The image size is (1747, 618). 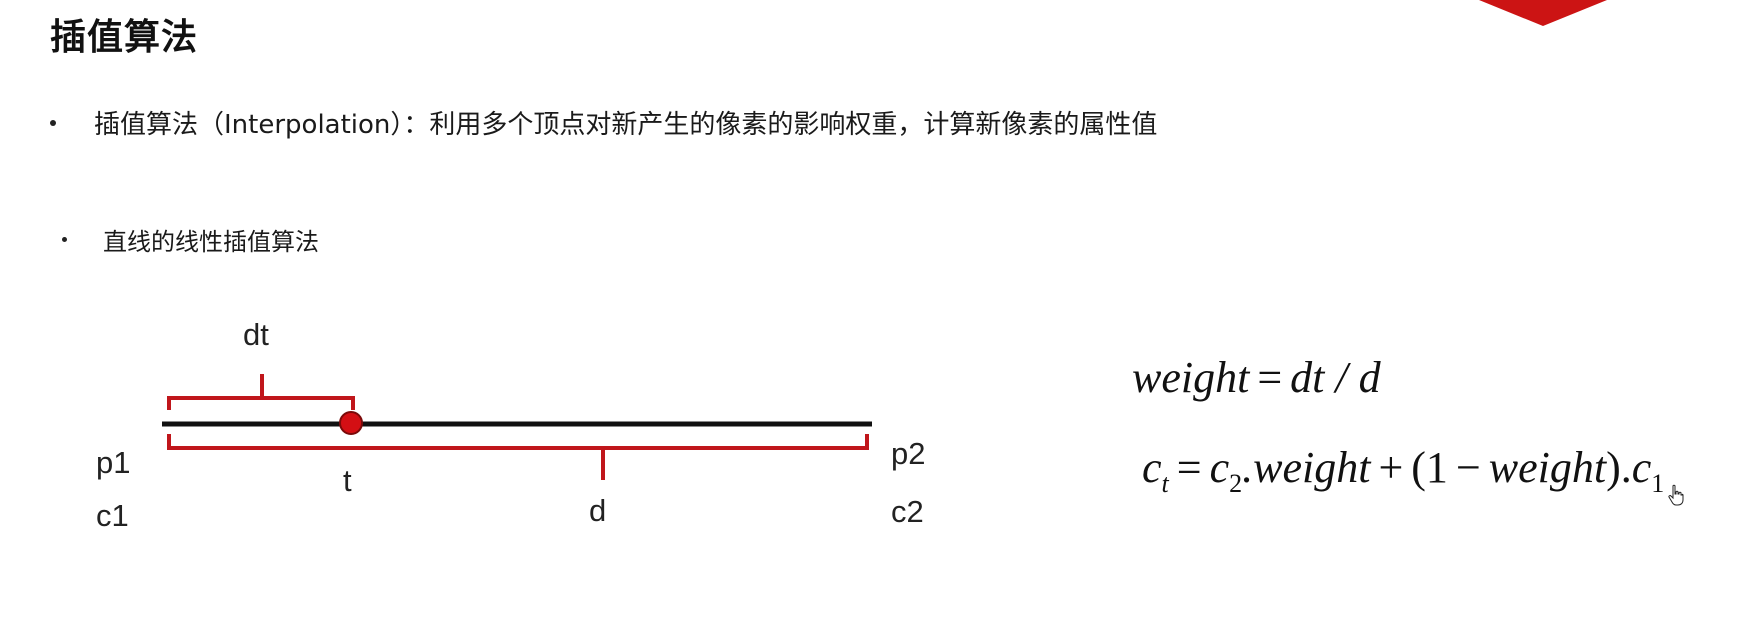 I want to click on label-d: d, so click(x=597, y=510).